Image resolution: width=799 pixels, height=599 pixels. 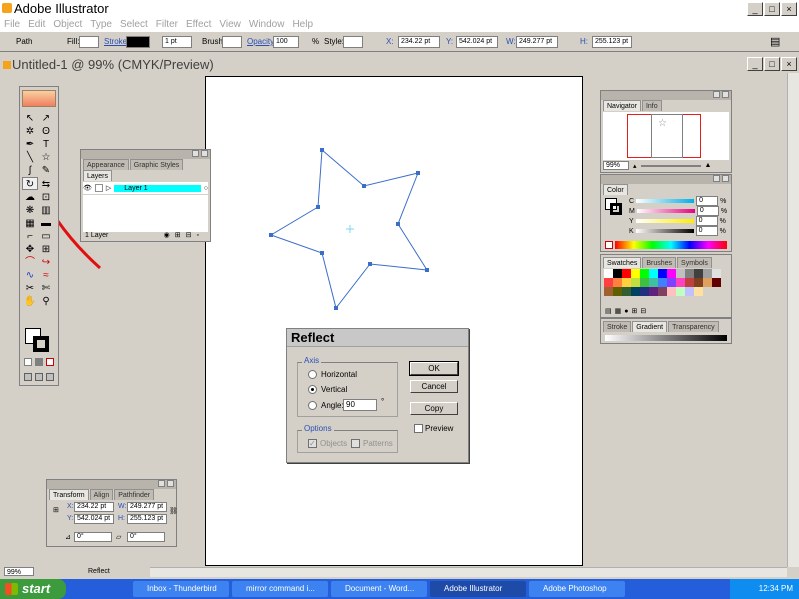 What do you see at coordinates (93, 537) in the screenshot?
I see `rotate-field: 0°` at bounding box center [93, 537].